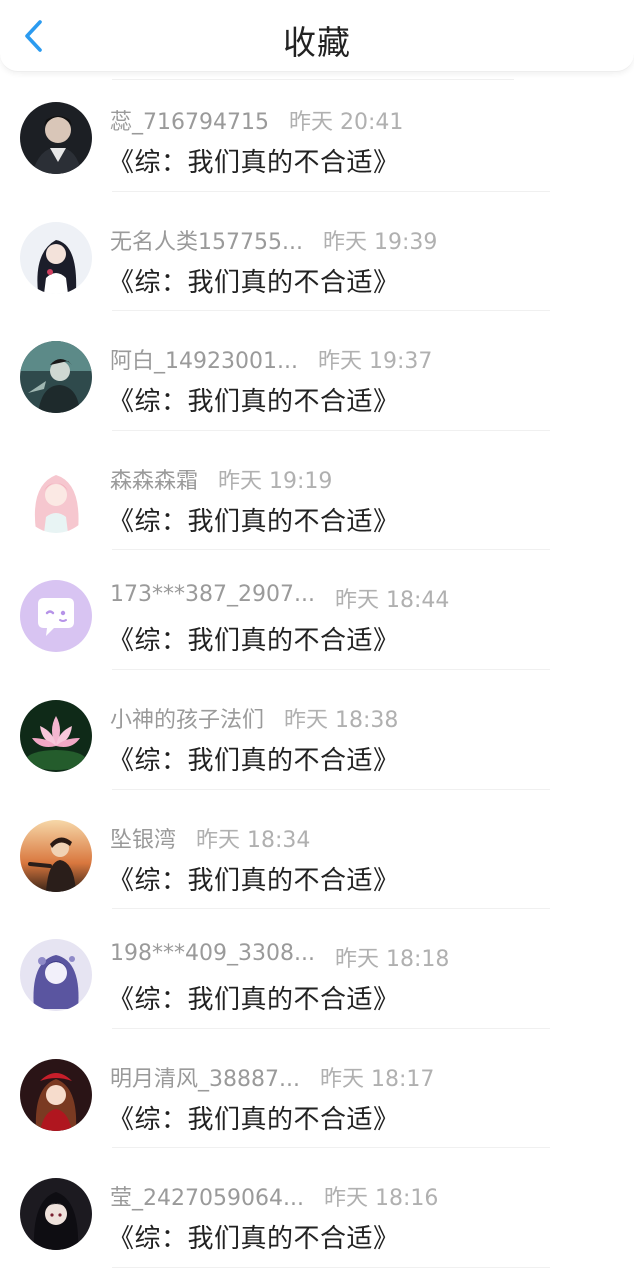 This screenshot has width=634, height=1280. What do you see at coordinates (341, 720) in the screenshot?
I see `timestamp: 昨天 18:38` at bounding box center [341, 720].